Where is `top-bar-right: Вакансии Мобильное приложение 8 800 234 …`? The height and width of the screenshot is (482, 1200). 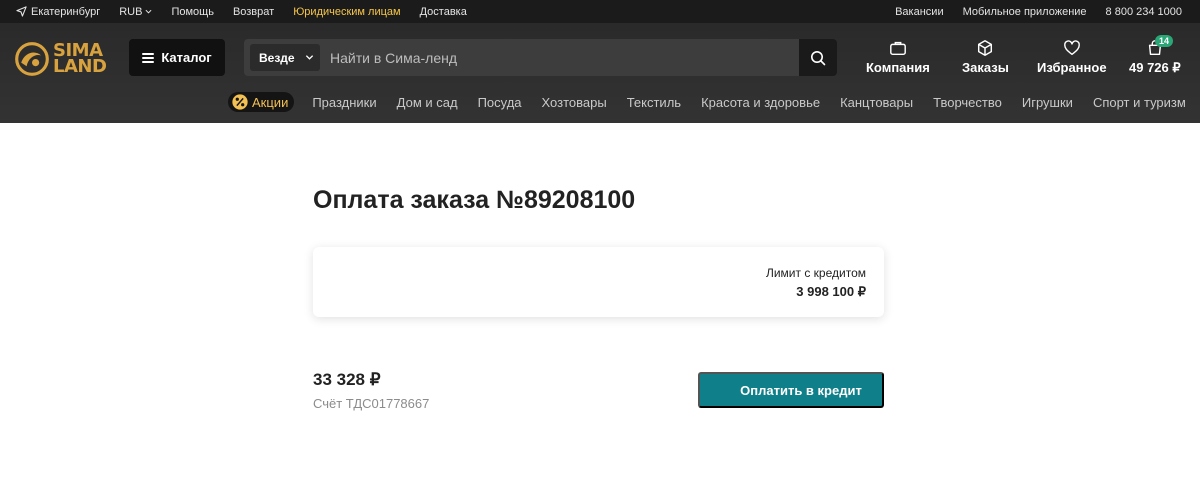
top-bar-right: Вакансии Мобильное приложение 8 800 234 … is located at coordinates (1029, 11).